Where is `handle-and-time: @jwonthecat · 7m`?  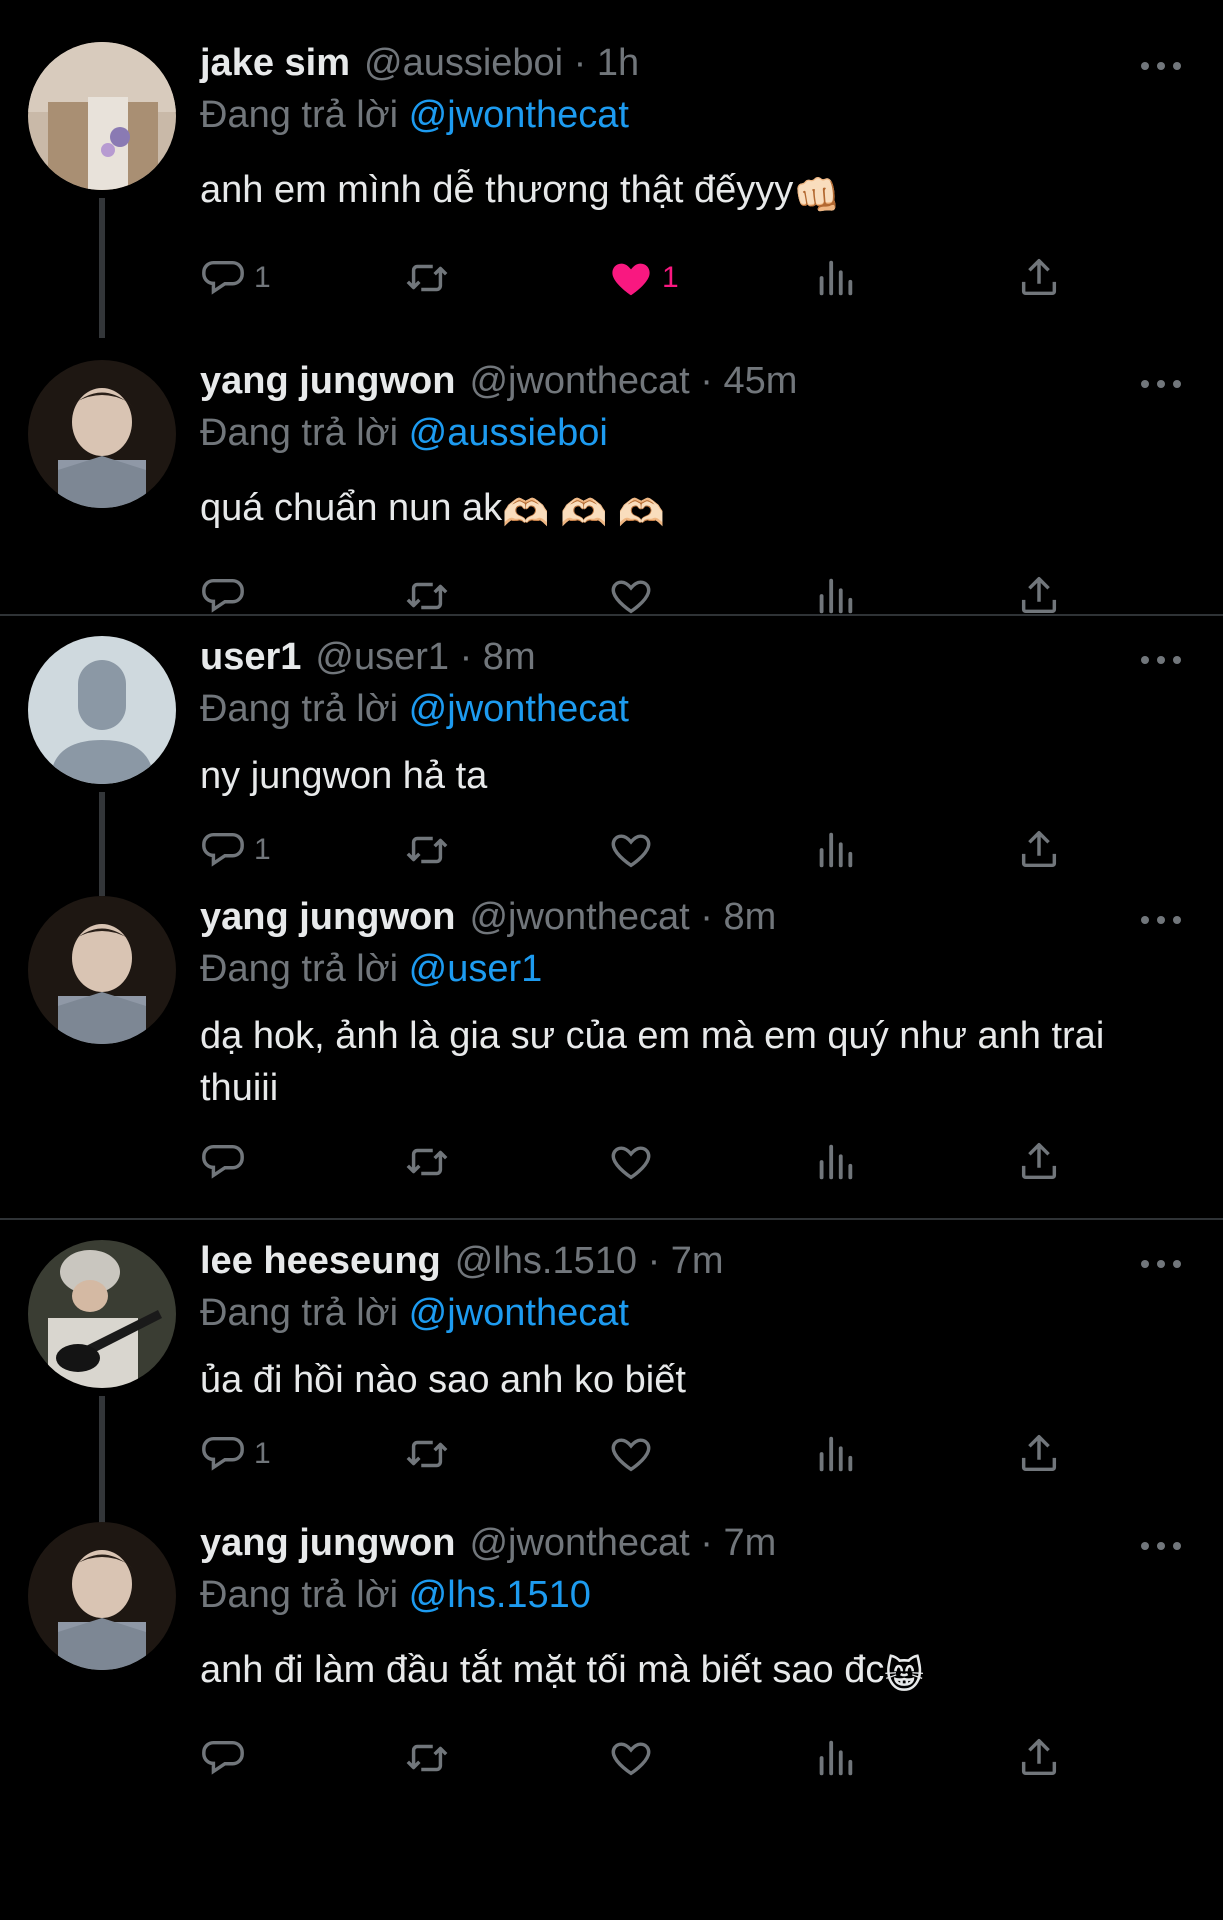
handle-and-time: @jwonthecat · 7m is located at coordinates (622, 1543).